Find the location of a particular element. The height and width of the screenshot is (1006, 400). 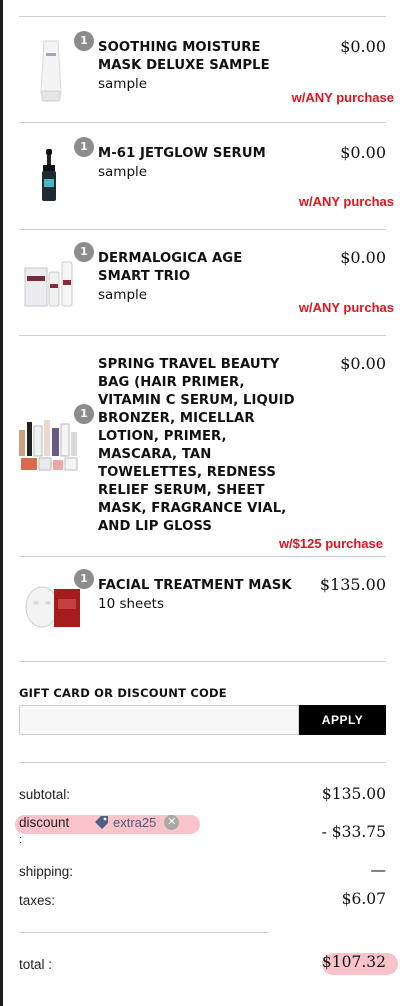

product-name: SOOTHING MOISTURE MASK DELUXE SAMPLE is located at coordinates (184, 56).